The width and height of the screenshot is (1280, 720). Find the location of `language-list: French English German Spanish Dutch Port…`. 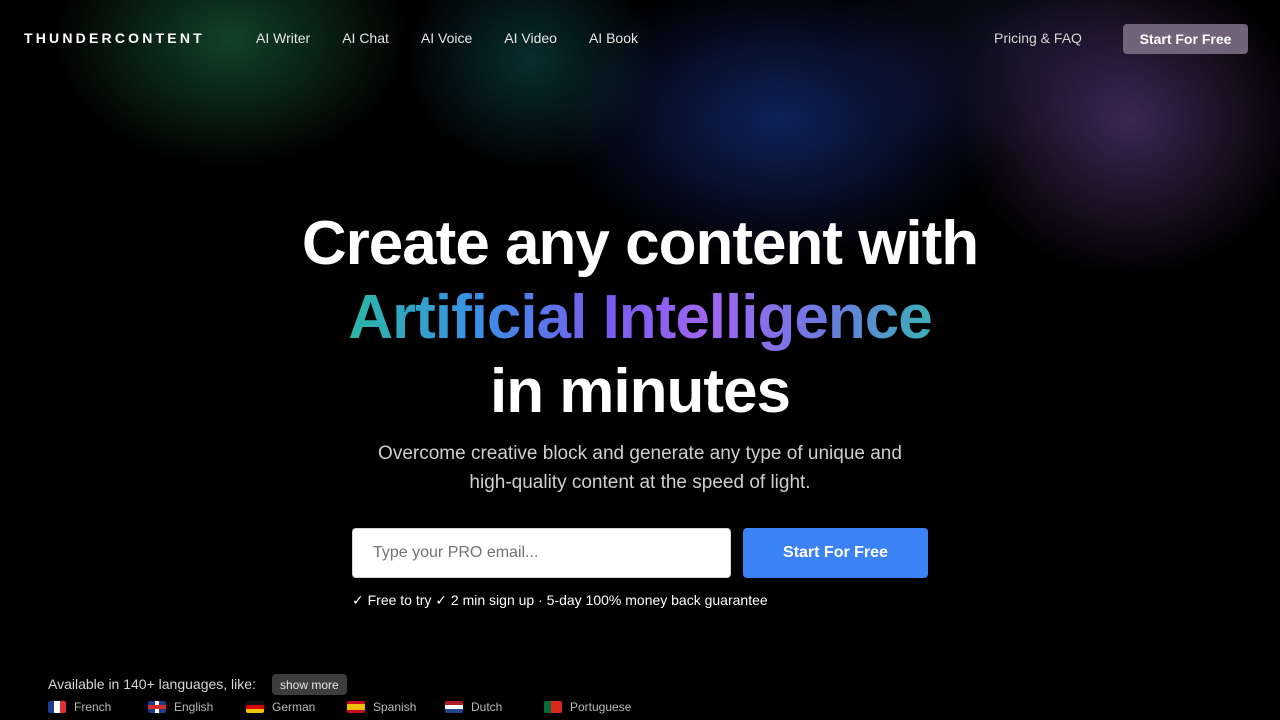

language-list: French English German Spanish Dutch Port… is located at coordinates (351, 707).